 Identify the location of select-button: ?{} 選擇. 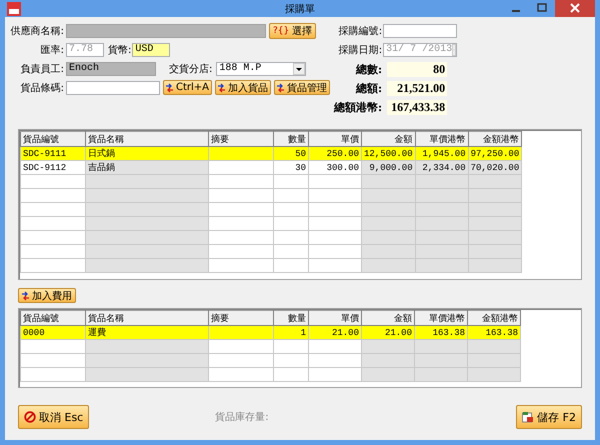
(292, 30).